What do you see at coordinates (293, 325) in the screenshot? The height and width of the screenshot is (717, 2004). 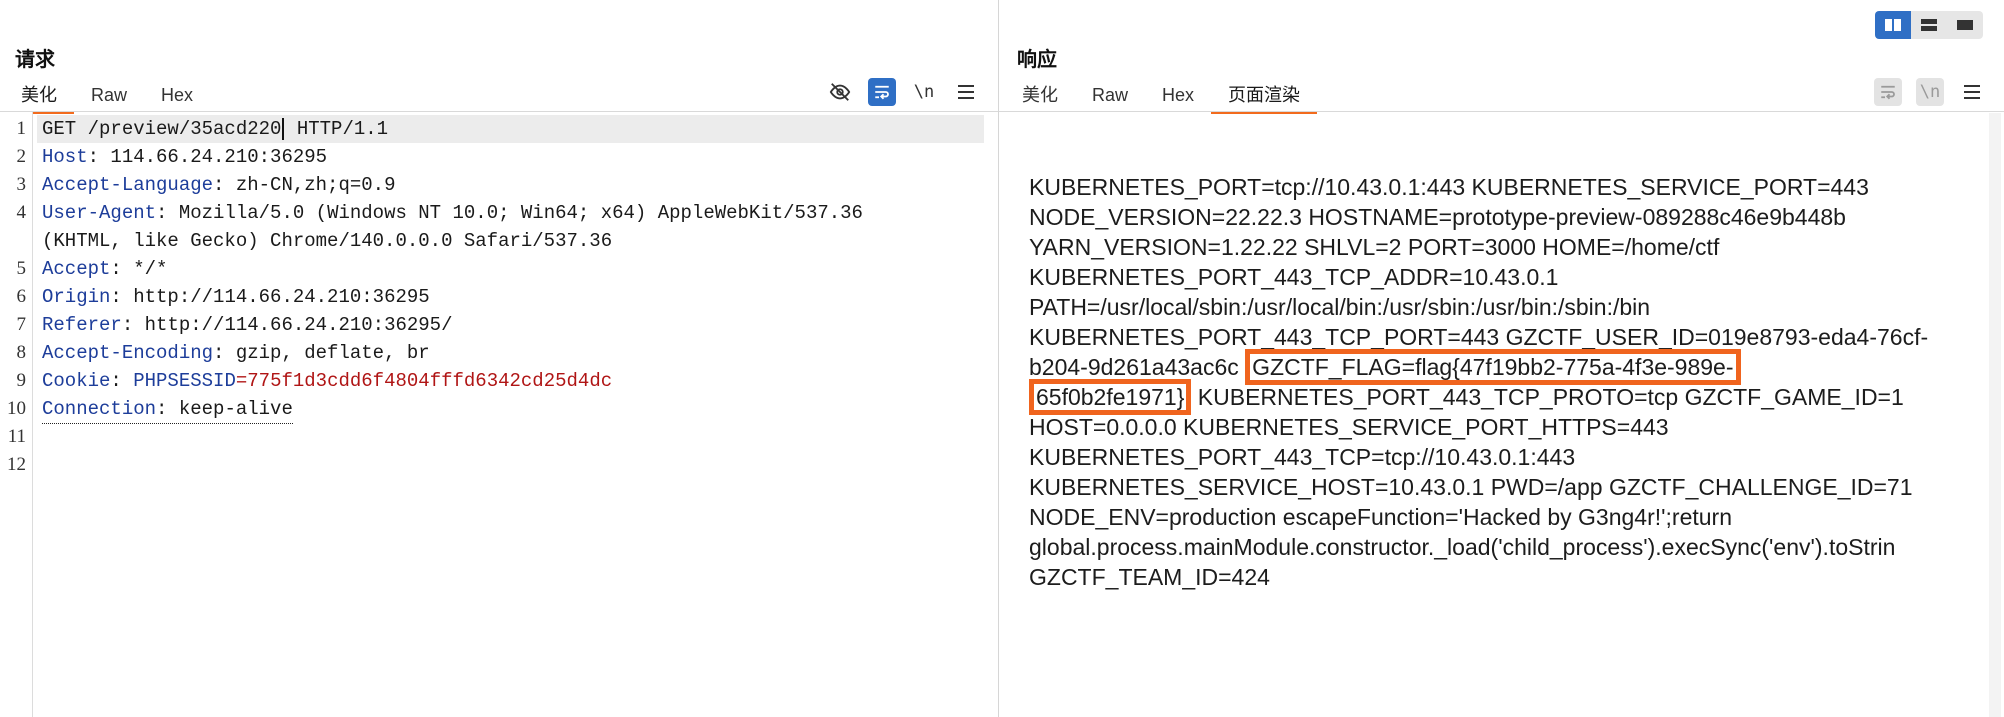 I see `header-value: http://114.66.24.210:36295/` at bounding box center [293, 325].